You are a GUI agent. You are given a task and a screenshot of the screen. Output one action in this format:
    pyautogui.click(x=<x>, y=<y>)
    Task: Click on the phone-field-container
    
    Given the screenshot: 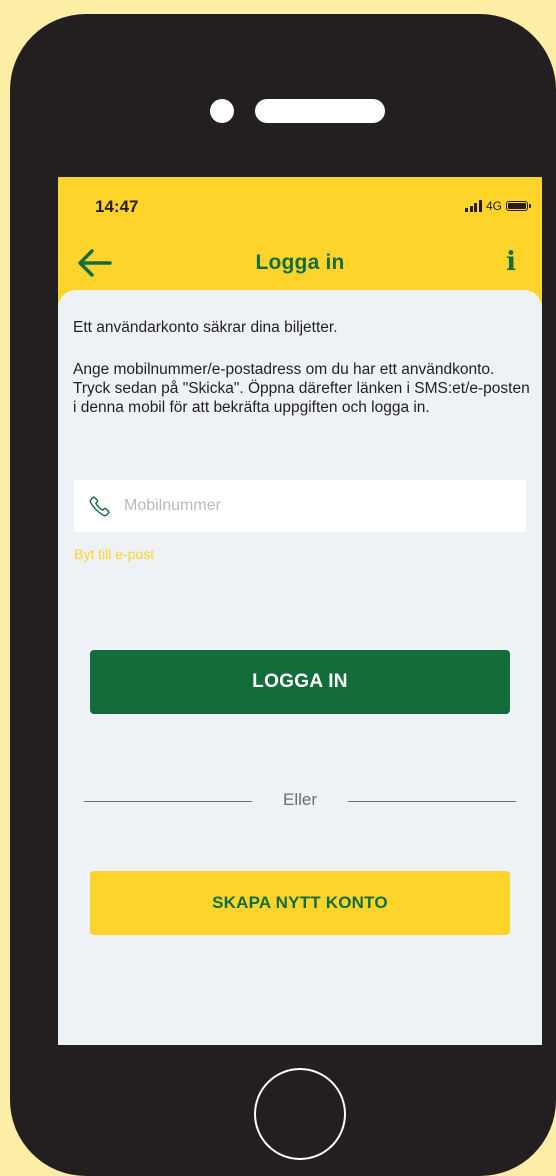 What is the action you would take?
    pyautogui.click(x=300, y=506)
    